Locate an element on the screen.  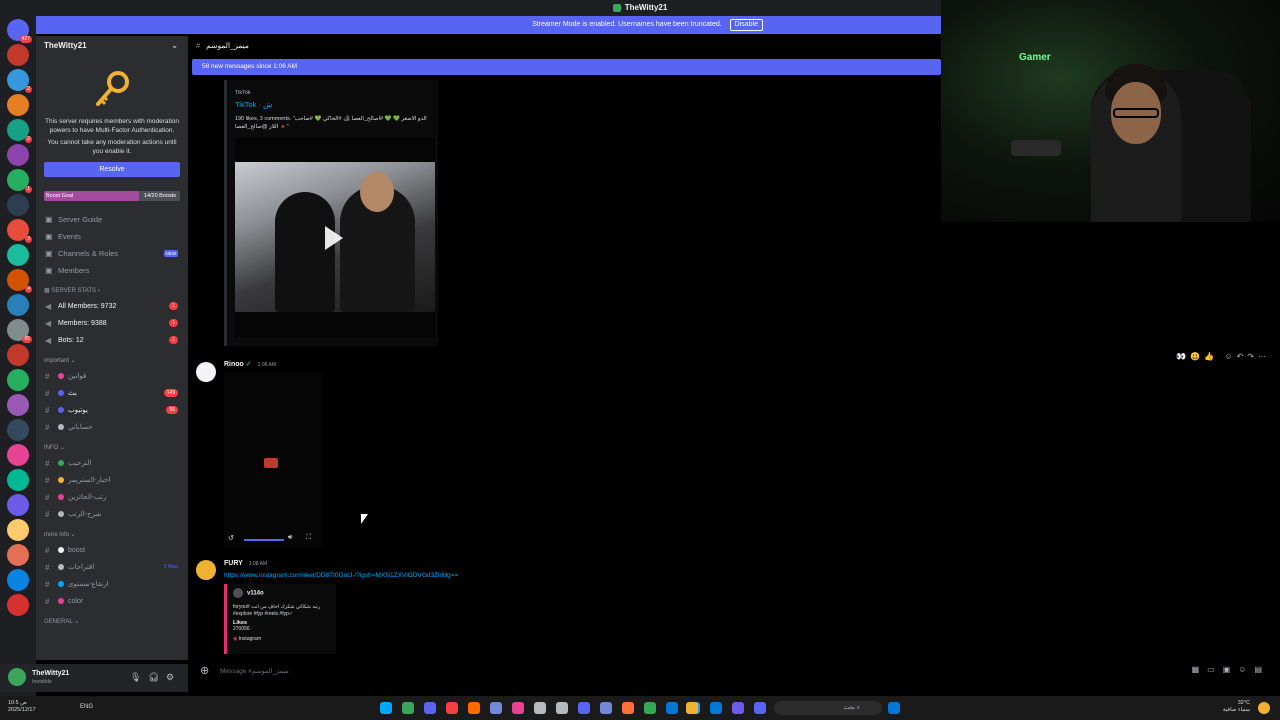
nav-item-members: ▣ Members is located at coordinates (112, 270).